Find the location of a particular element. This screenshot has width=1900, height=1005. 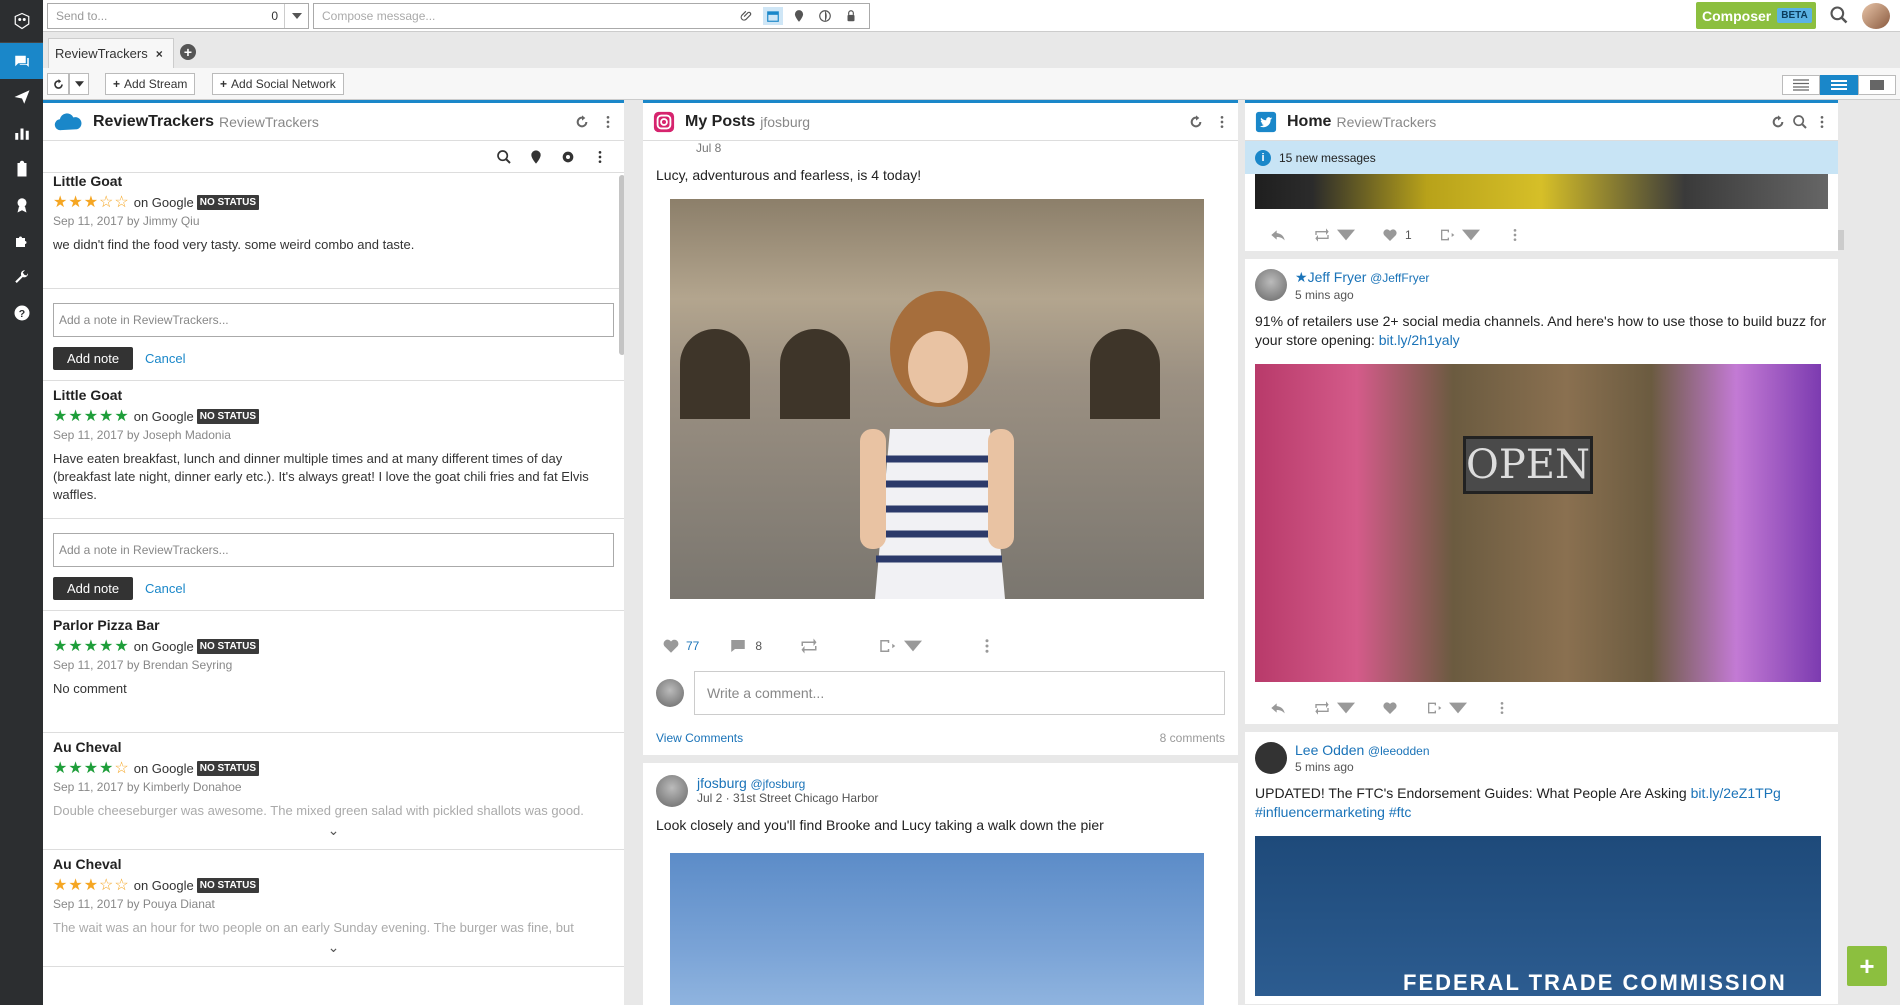

column-gap is located at coordinates (1241, 552).